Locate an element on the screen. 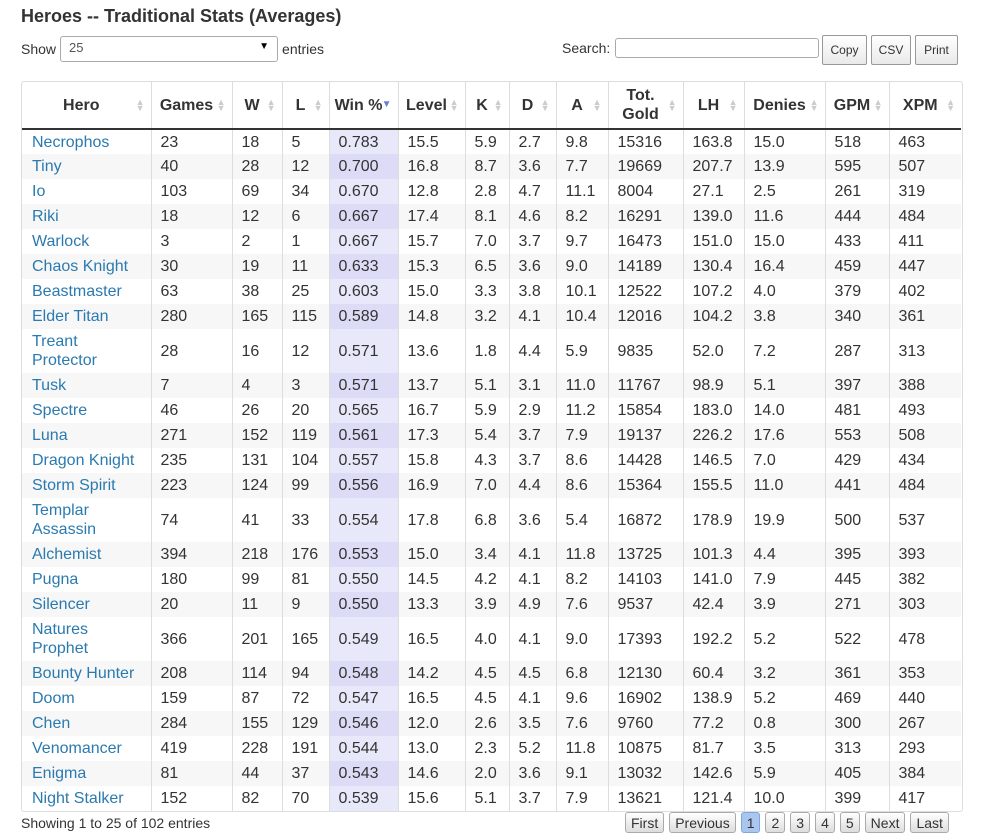 This screenshot has height=838, width=999. table-cell: 0.550 is located at coordinates (364, 579).